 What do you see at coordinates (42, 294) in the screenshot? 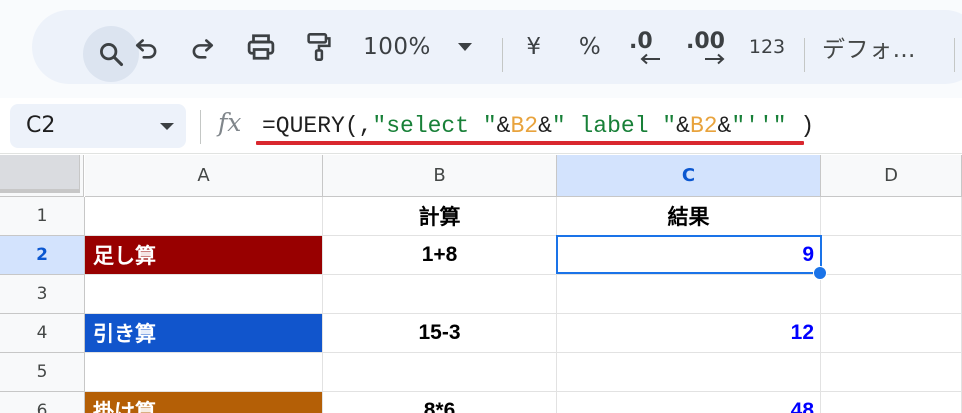
I see `row-header-3: 3` at bounding box center [42, 294].